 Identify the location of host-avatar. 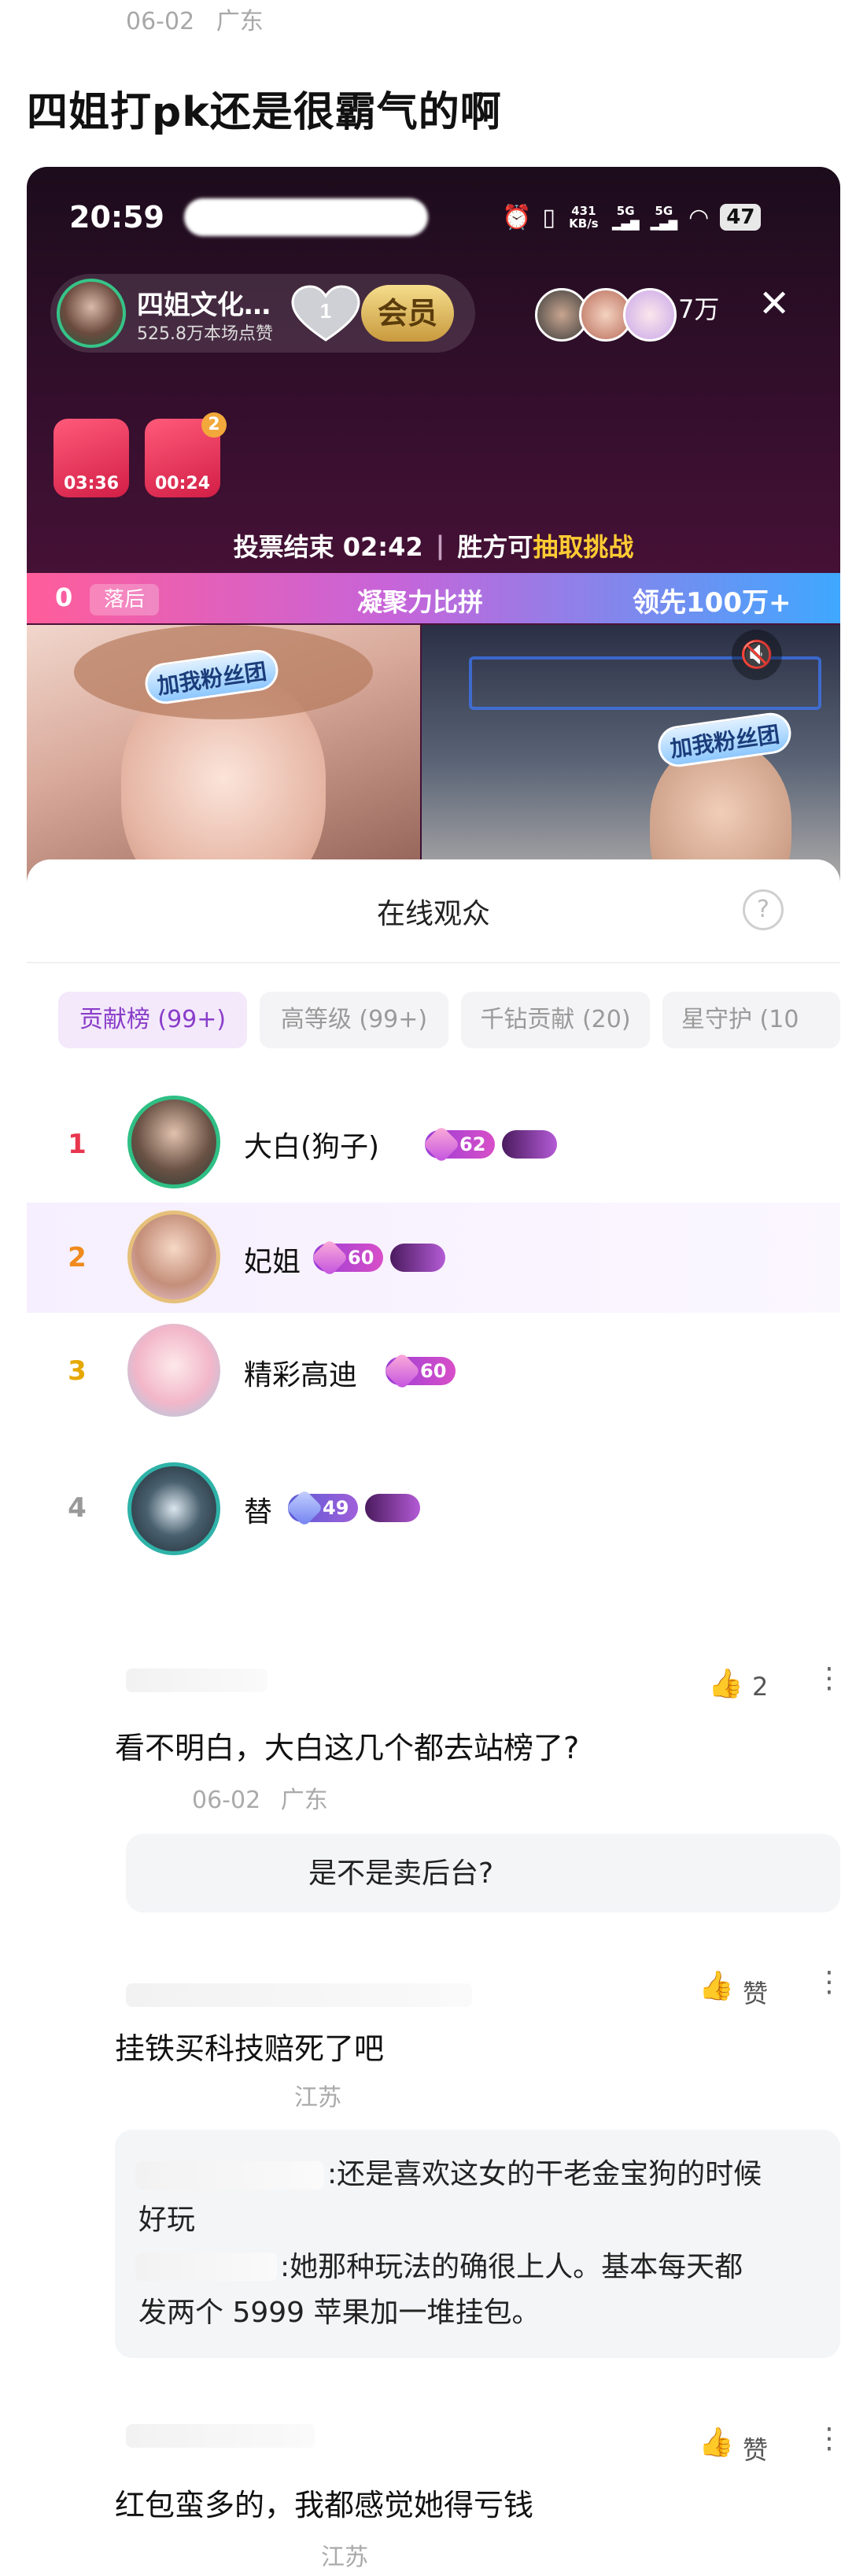
(91, 313).